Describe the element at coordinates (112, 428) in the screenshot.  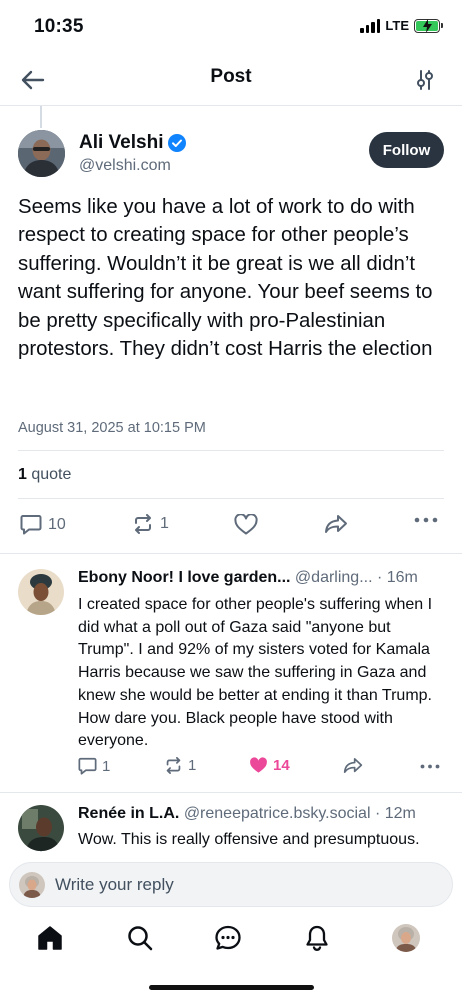
I see `post-date: August 31, 2025 at 10:15 PM` at that location.